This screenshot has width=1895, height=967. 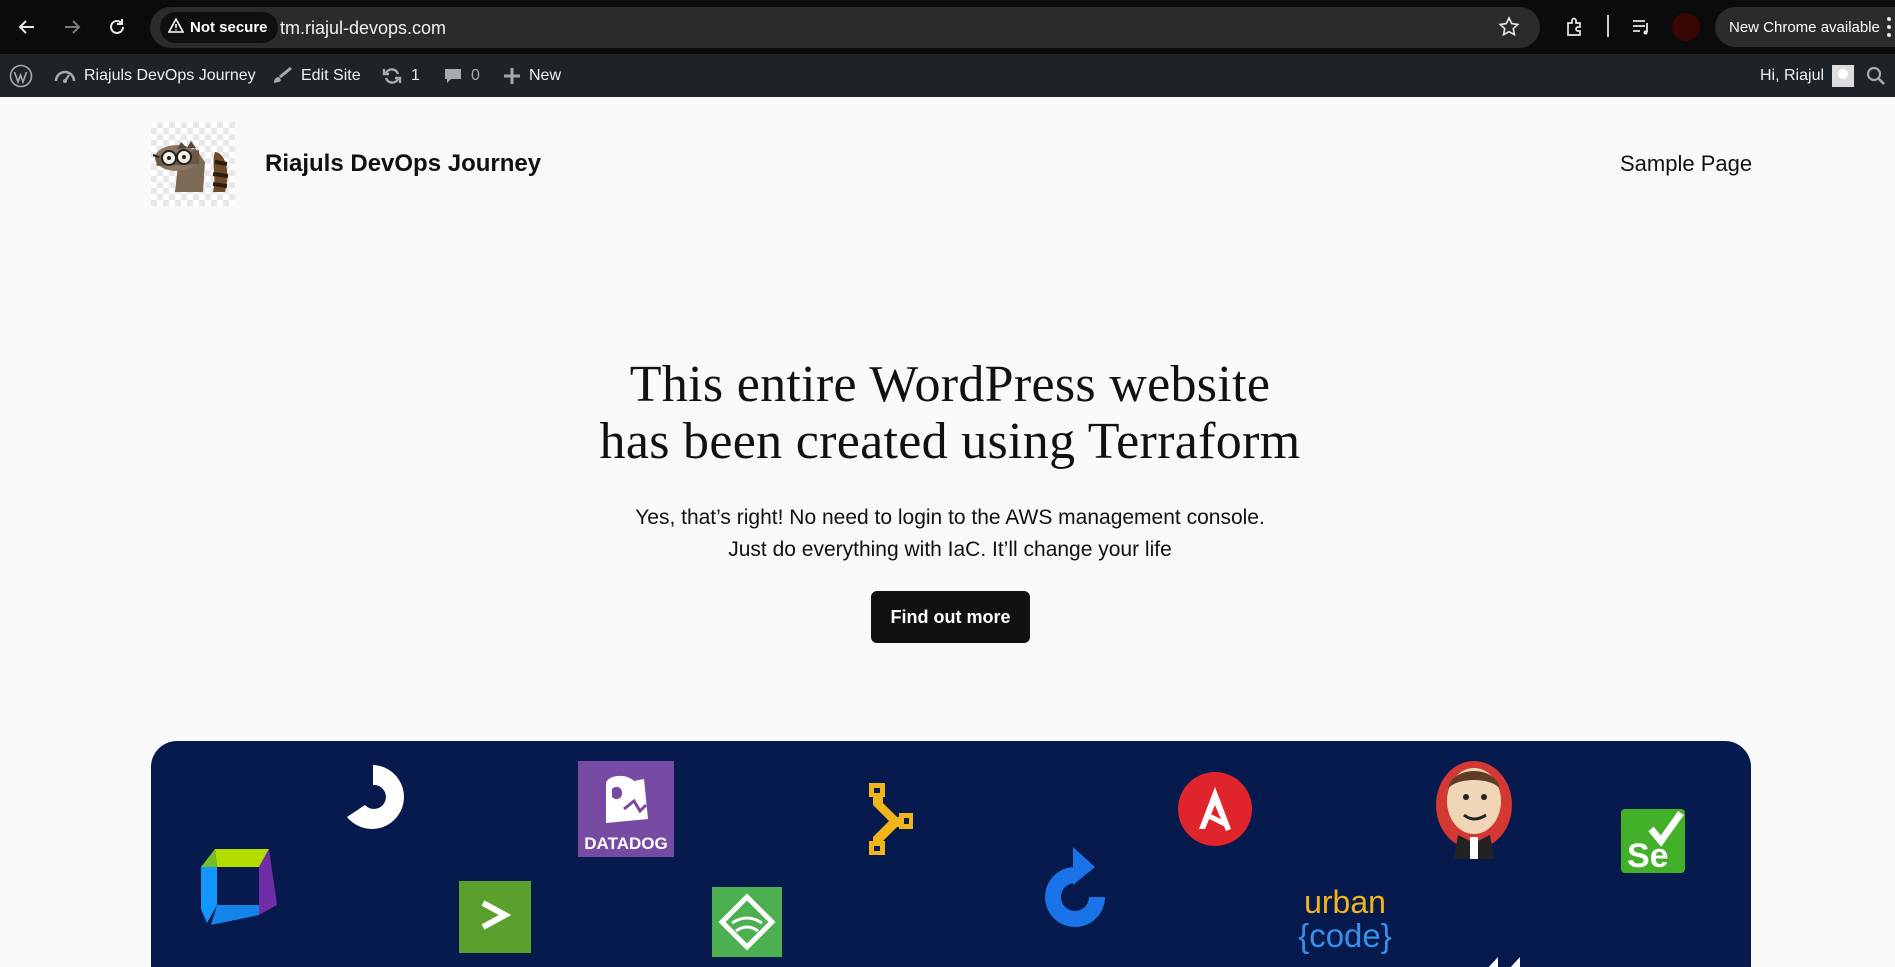 I want to click on extensions-icon, so click(x=1575, y=27).